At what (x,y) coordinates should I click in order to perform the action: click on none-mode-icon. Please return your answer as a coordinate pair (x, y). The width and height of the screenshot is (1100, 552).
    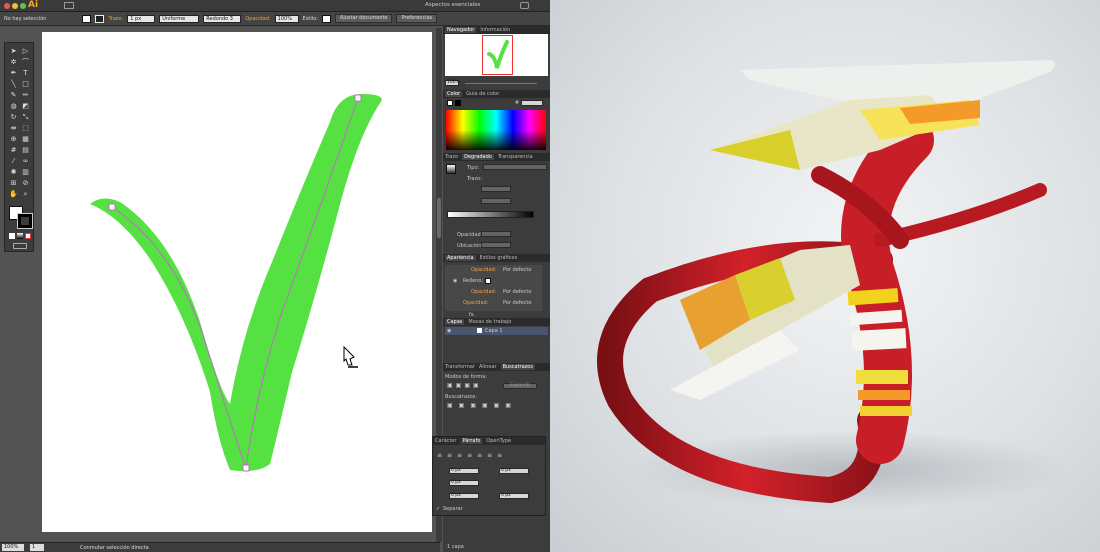
    Looking at the image, I should click on (28, 236).